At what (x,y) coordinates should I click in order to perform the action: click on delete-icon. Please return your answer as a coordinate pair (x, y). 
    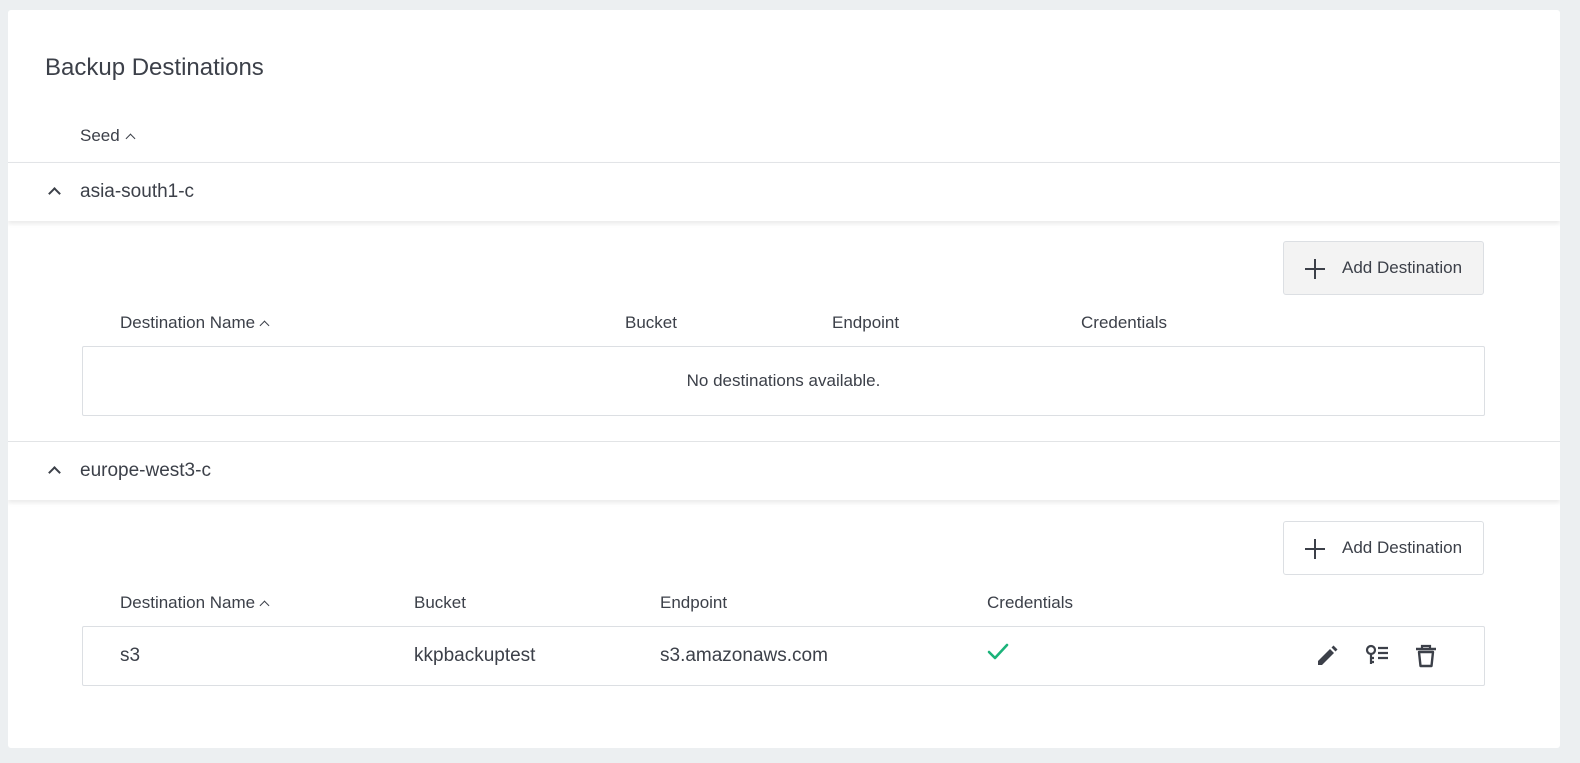
    Looking at the image, I should click on (1426, 656).